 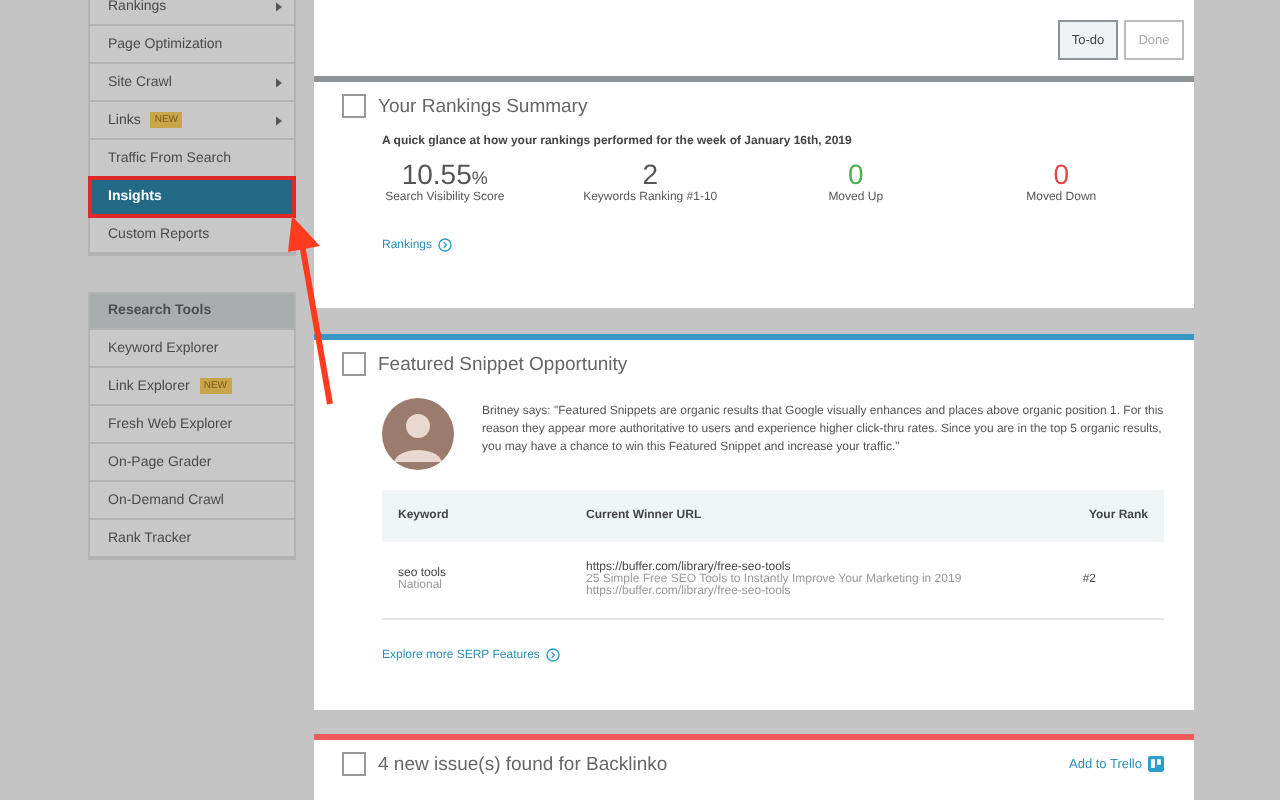 I want to click on stat-value: 2, so click(x=650, y=174).